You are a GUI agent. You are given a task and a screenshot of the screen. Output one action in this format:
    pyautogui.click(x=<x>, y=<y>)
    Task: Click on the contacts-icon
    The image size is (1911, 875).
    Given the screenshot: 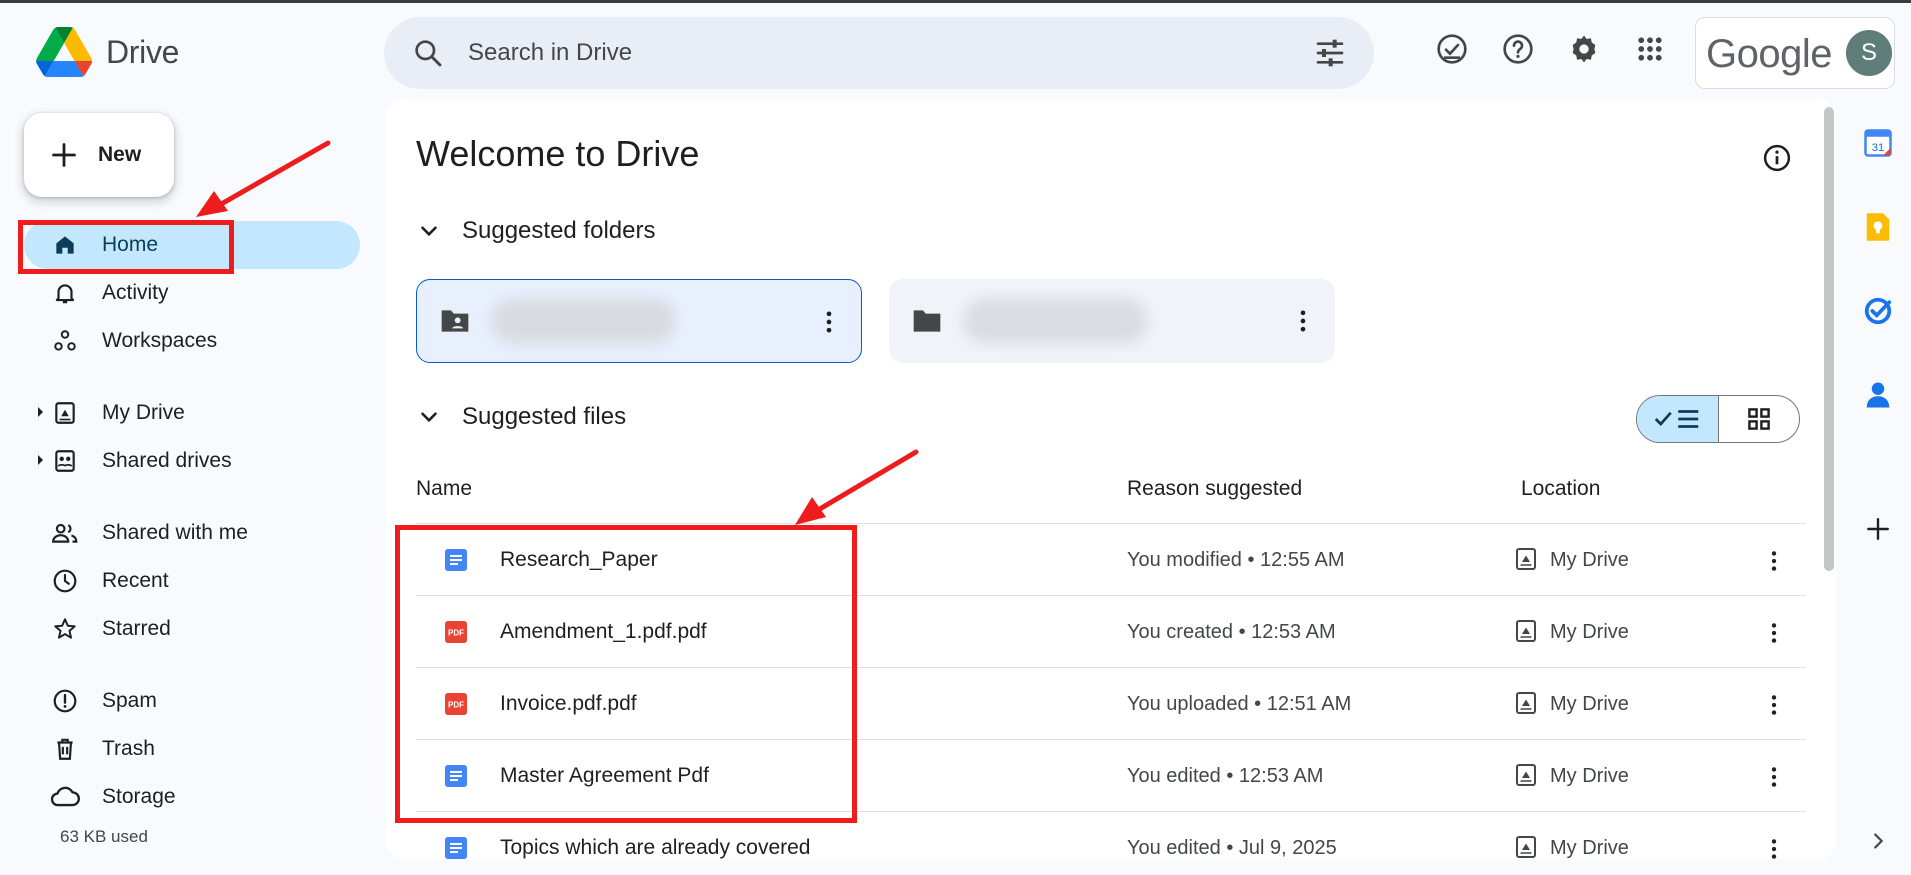 What is the action you would take?
    pyautogui.click(x=1878, y=395)
    